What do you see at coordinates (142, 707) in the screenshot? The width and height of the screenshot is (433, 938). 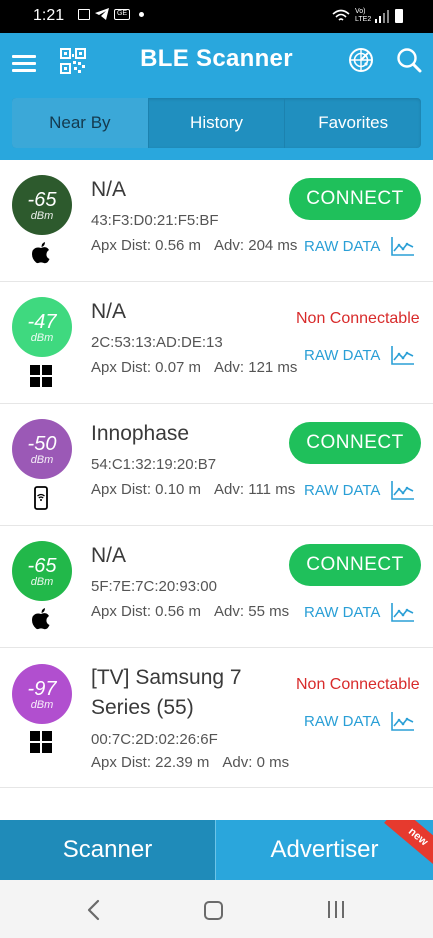 I see `device-name-line-2: Series (55)` at bounding box center [142, 707].